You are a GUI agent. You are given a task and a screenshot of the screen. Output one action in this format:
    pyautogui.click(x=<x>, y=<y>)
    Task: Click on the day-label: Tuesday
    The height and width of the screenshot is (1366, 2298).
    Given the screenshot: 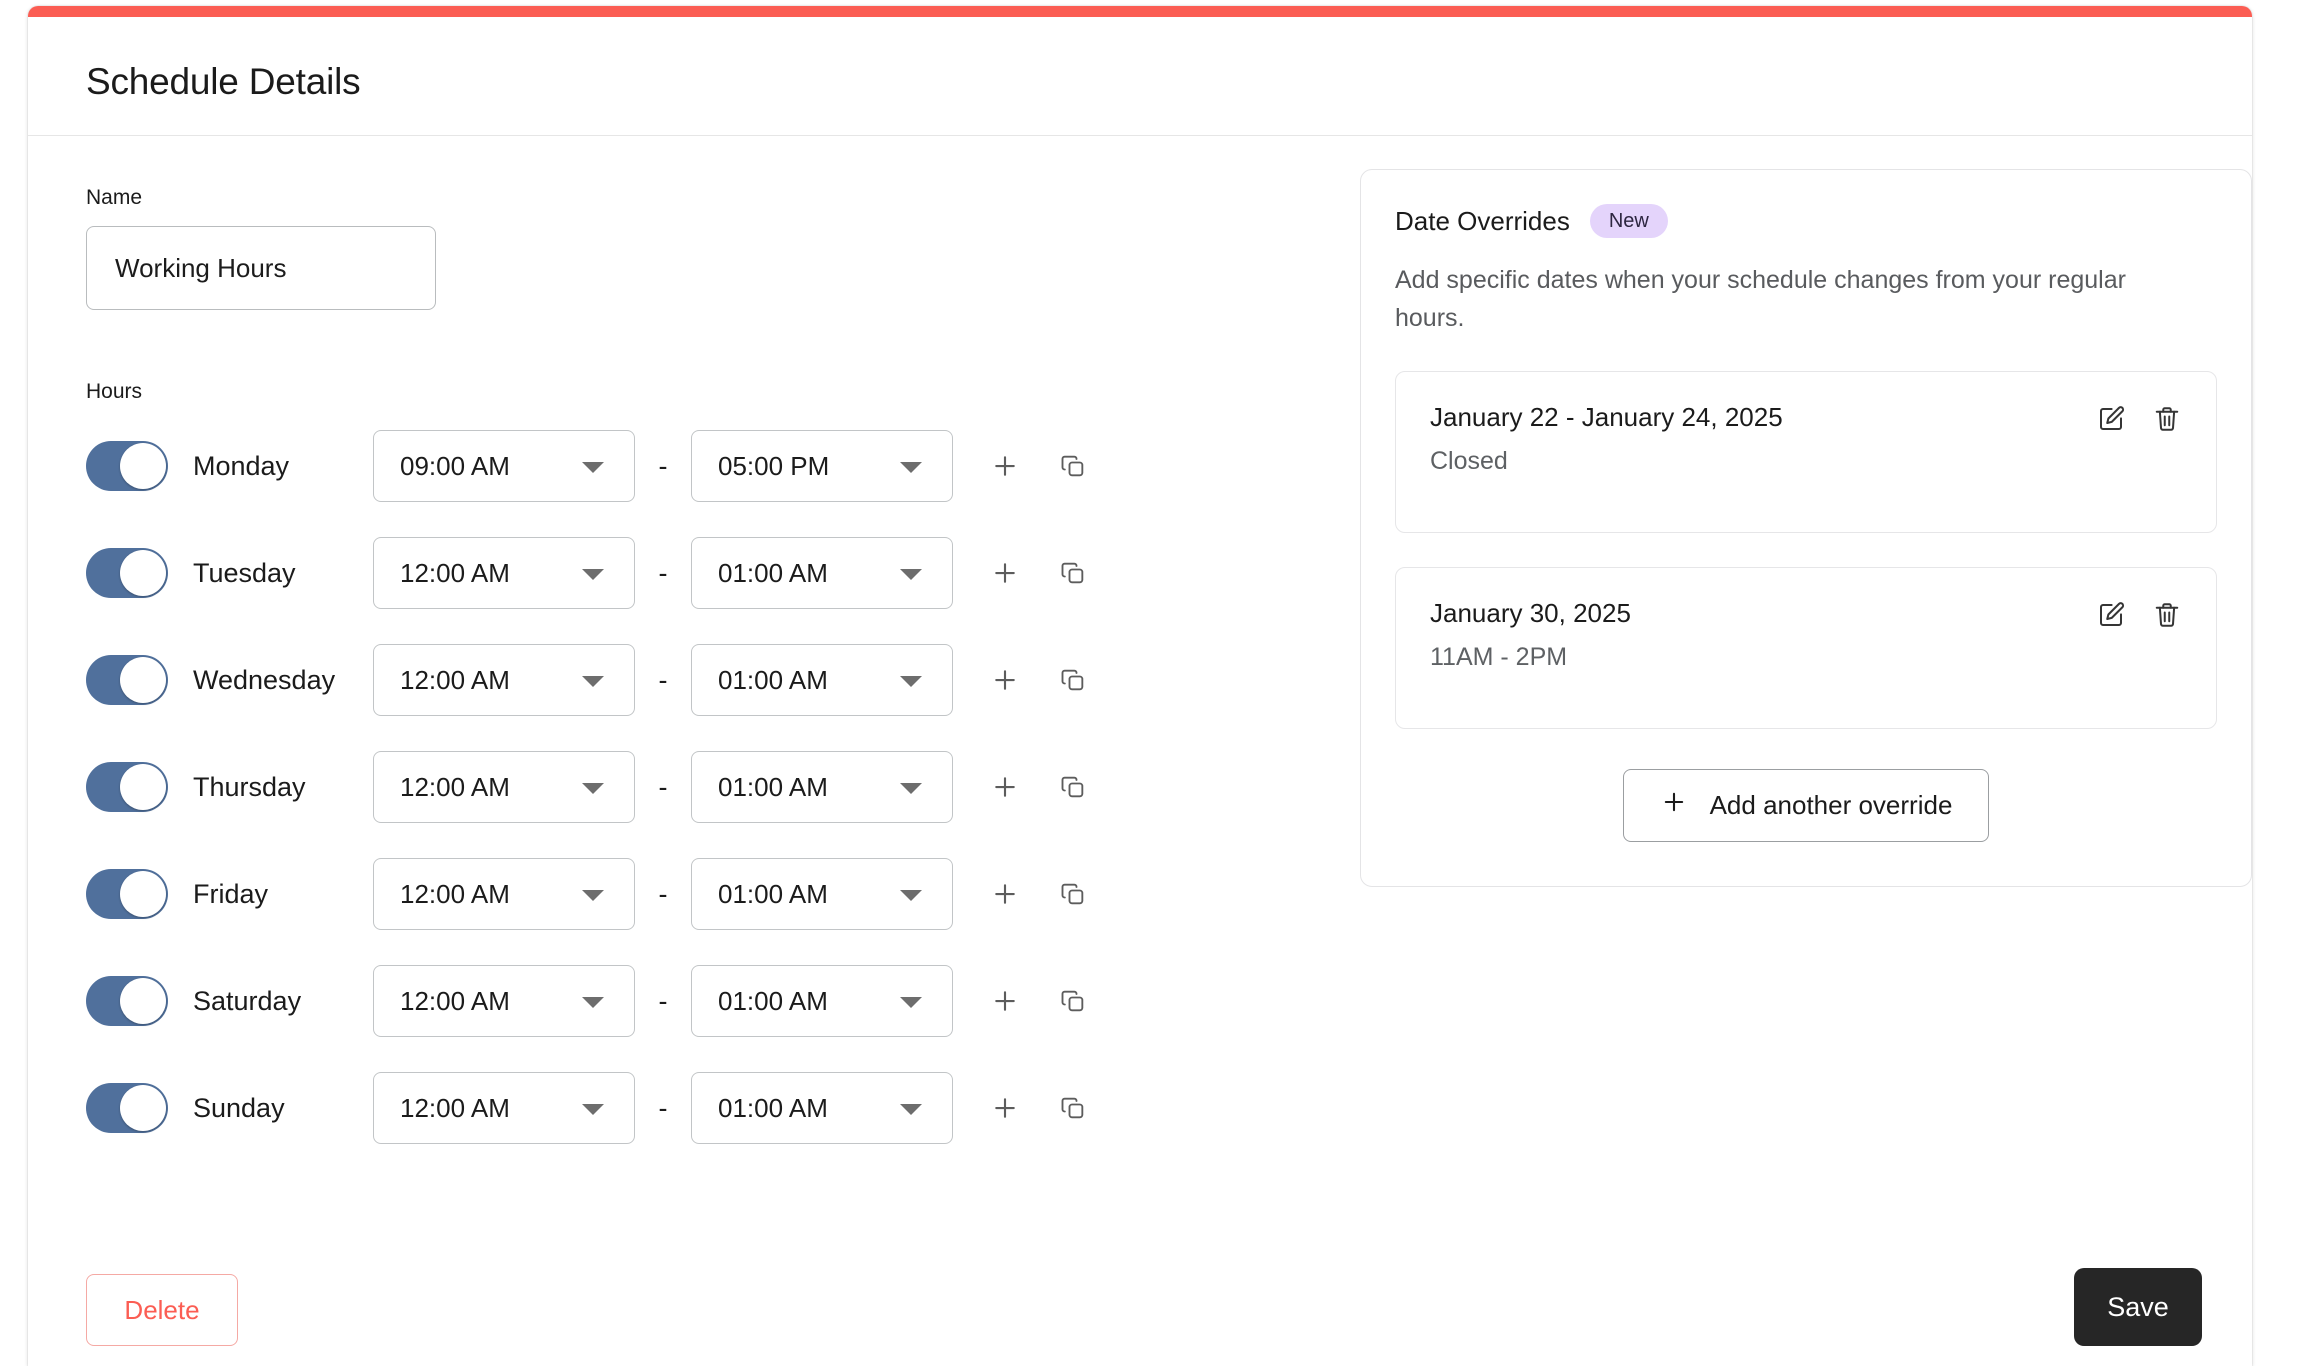 What is the action you would take?
    pyautogui.click(x=244, y=572)
    